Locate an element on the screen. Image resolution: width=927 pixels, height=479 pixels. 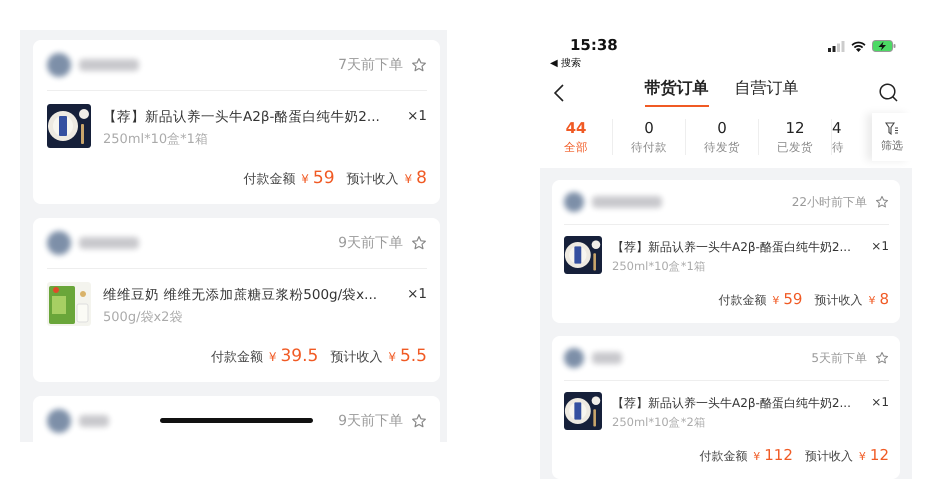
back-to-app-link: ◀ 搜索 is located at coordinates (584, 63).